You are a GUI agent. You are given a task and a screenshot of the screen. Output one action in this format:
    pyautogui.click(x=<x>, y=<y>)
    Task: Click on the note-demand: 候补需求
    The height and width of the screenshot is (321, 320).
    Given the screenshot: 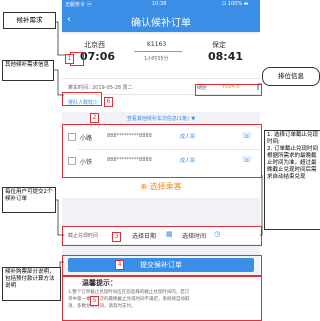 What is the action you would take?
    pyautogui.click(x=29, y=20)
    